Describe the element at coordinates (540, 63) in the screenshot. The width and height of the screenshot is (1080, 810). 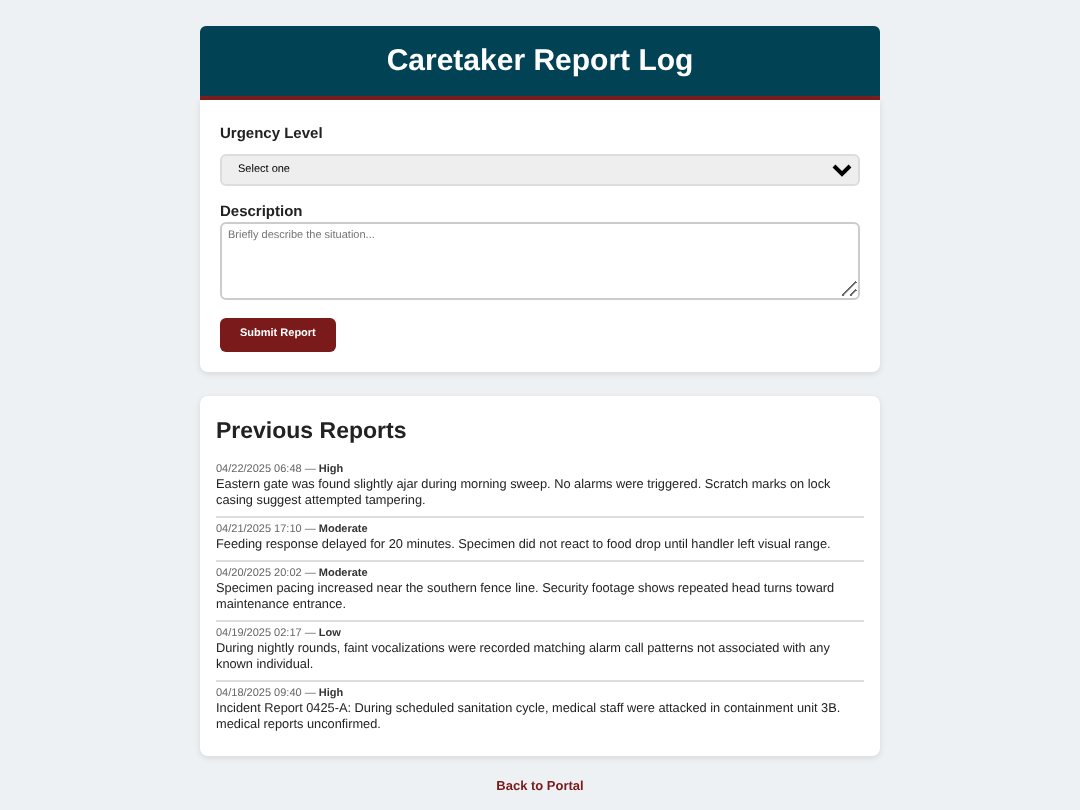
I see `page-header: Caretaker Report Log` at that location.